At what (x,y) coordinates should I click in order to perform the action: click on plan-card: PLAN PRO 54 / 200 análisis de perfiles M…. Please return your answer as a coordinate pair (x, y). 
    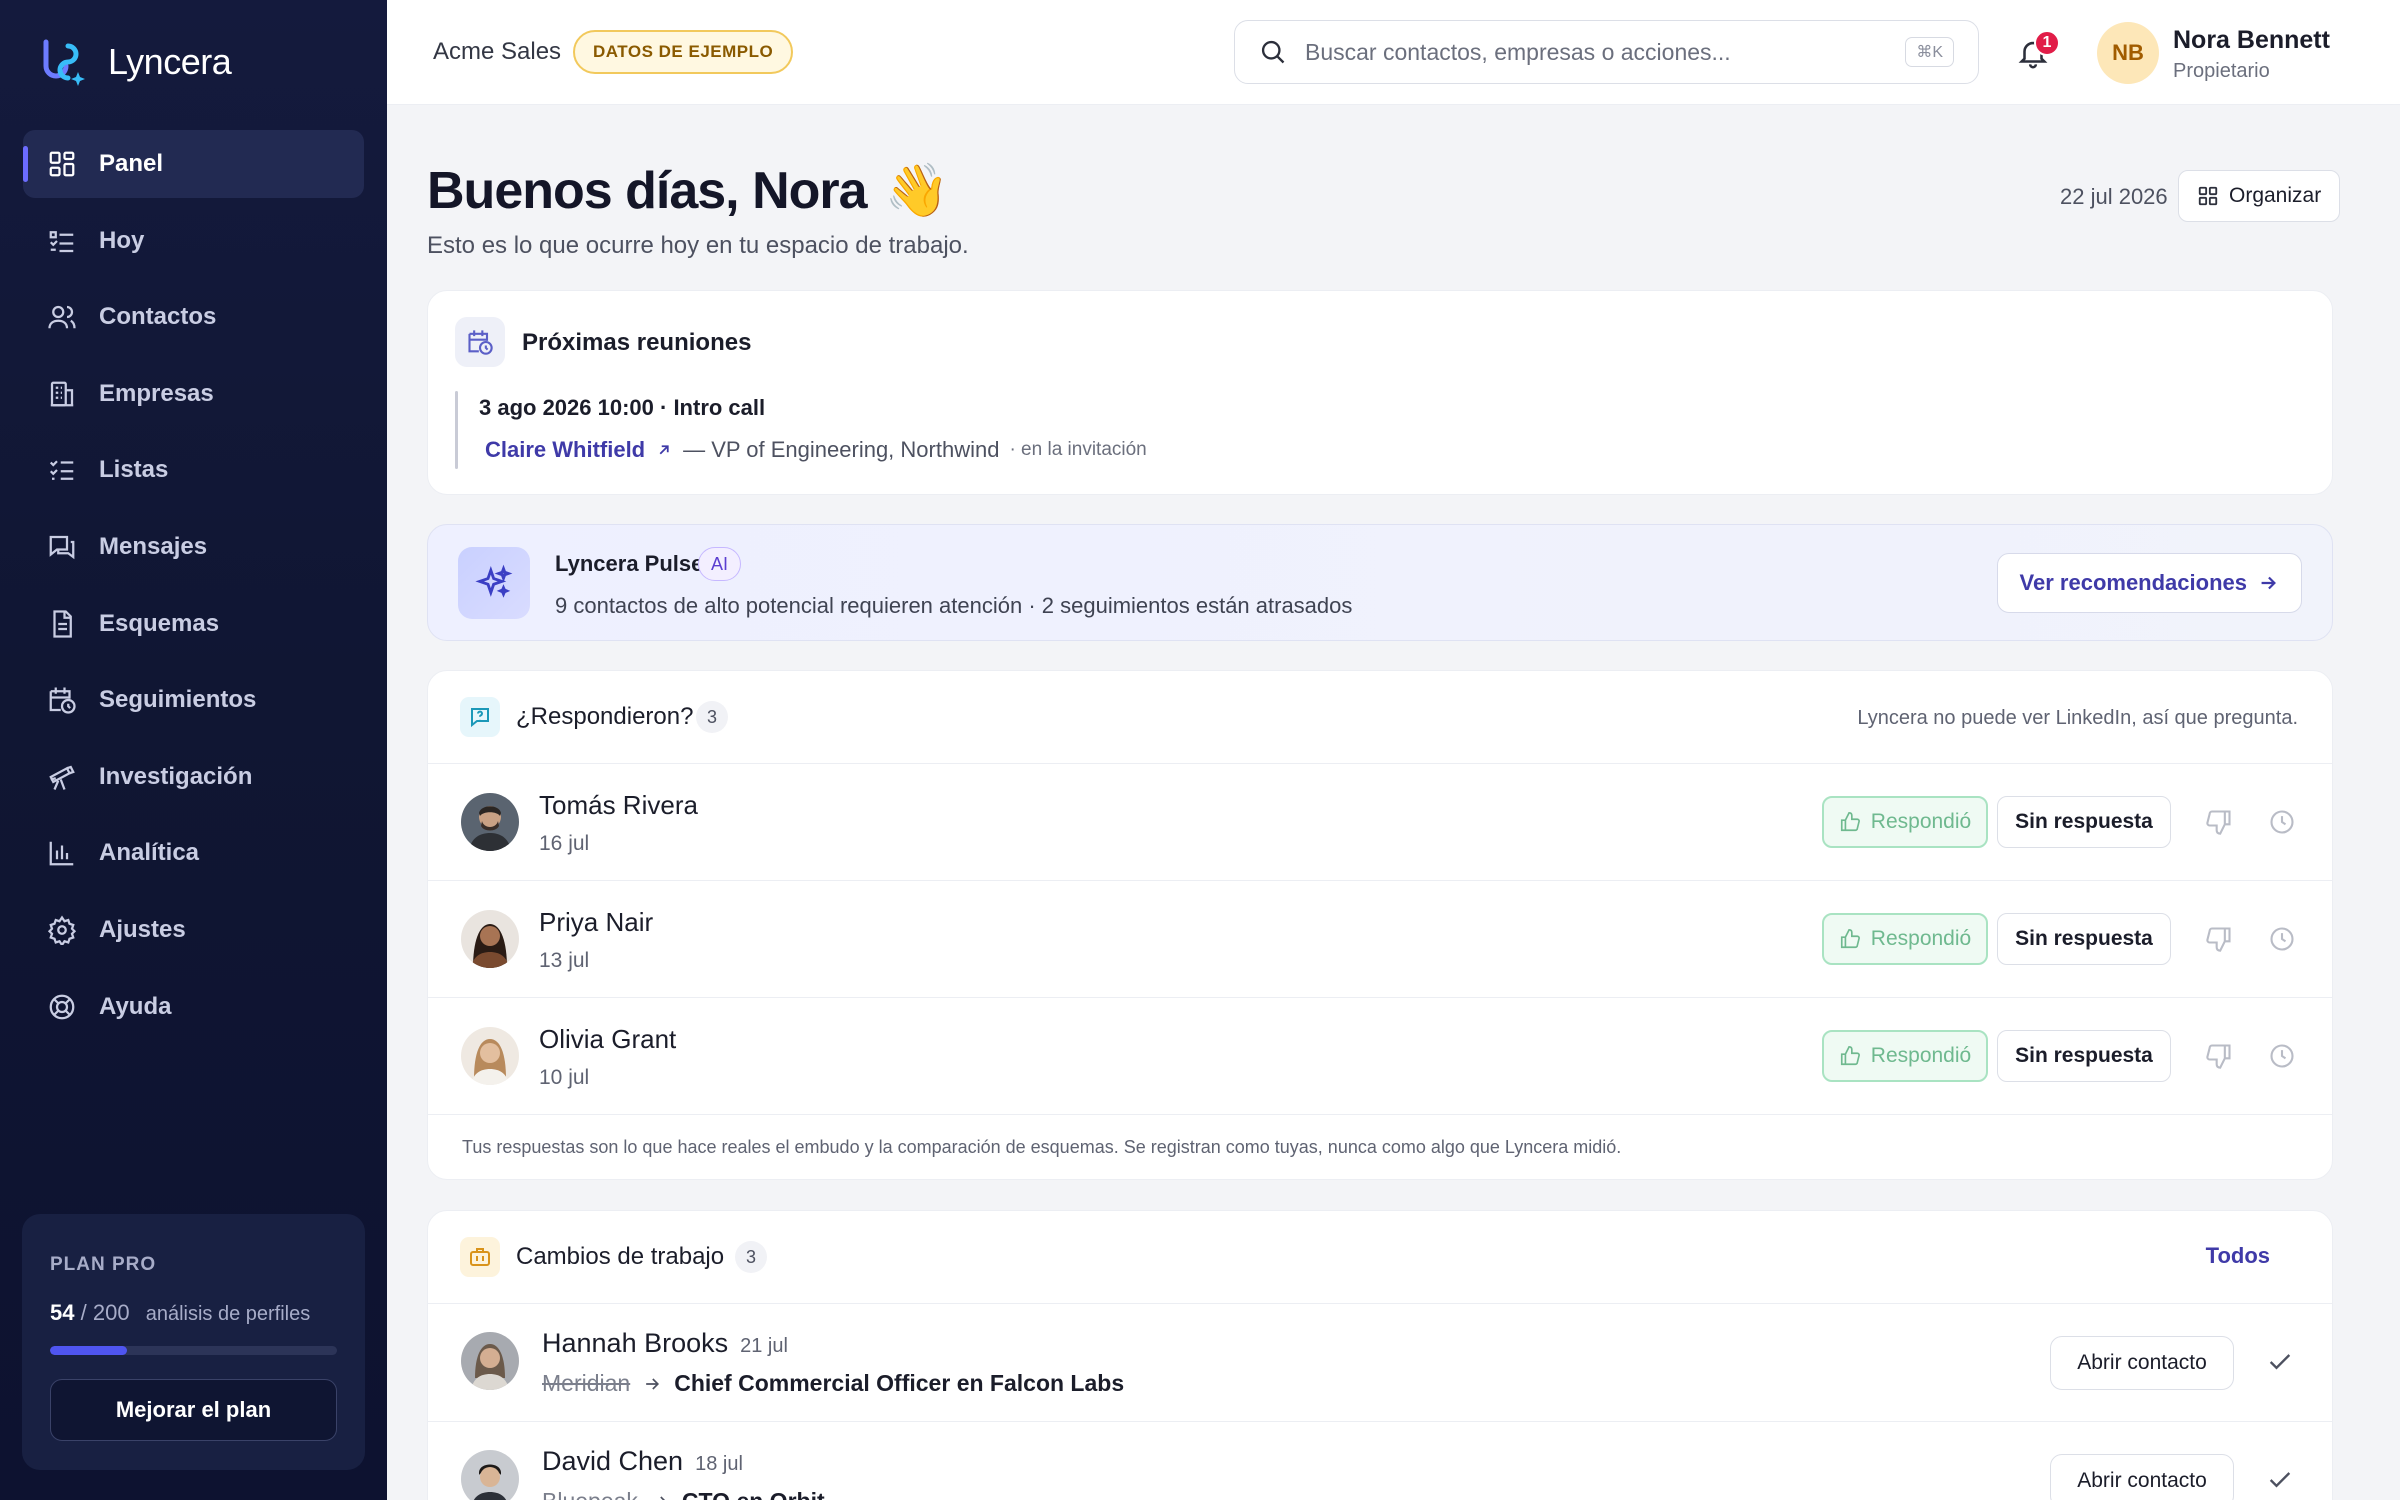
    Looking at the image, I should click on (193, 1342).